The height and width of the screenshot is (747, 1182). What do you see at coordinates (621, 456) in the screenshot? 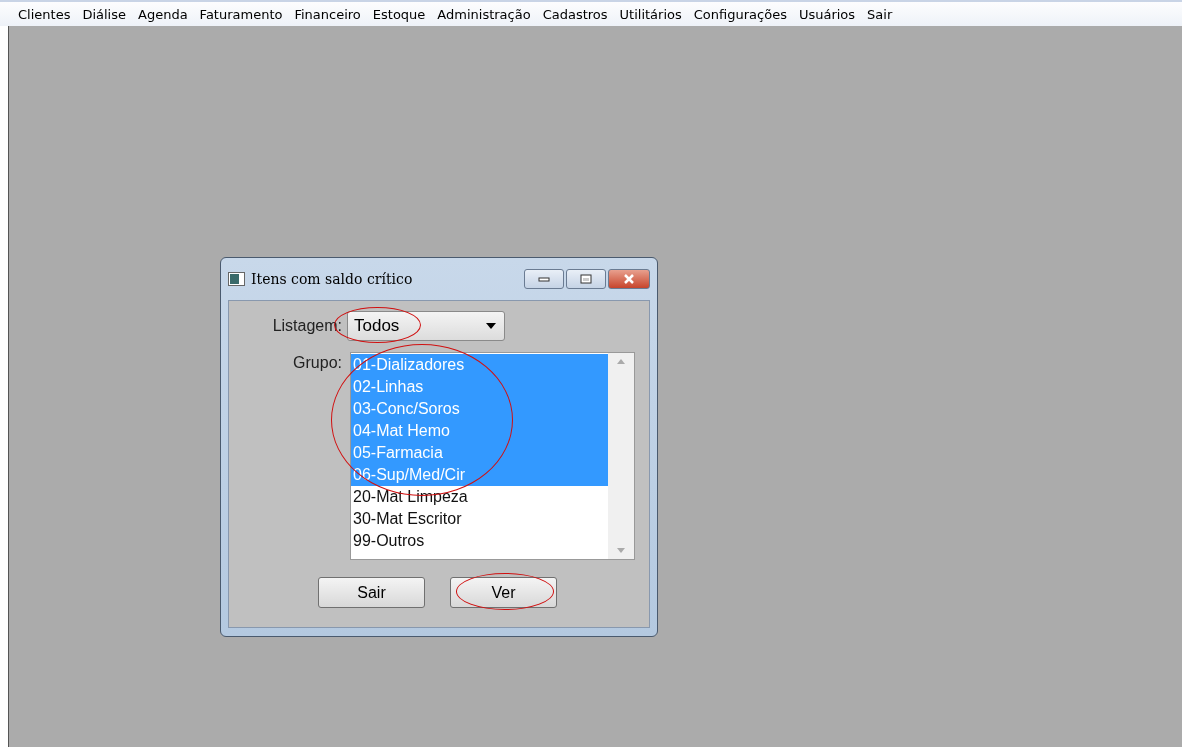
I see `scrollbar` at bounding box center [621, 456].